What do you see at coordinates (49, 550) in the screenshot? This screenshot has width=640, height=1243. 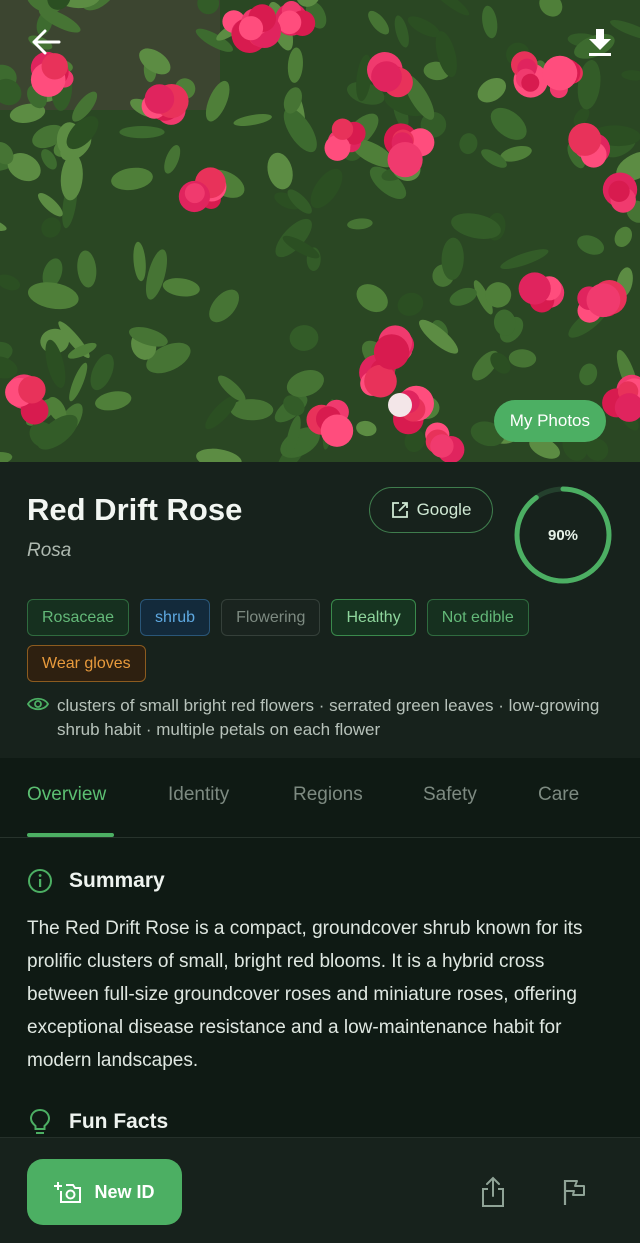 I see `plant-scientific-name: Rosa` at bounding box center [49, 550].